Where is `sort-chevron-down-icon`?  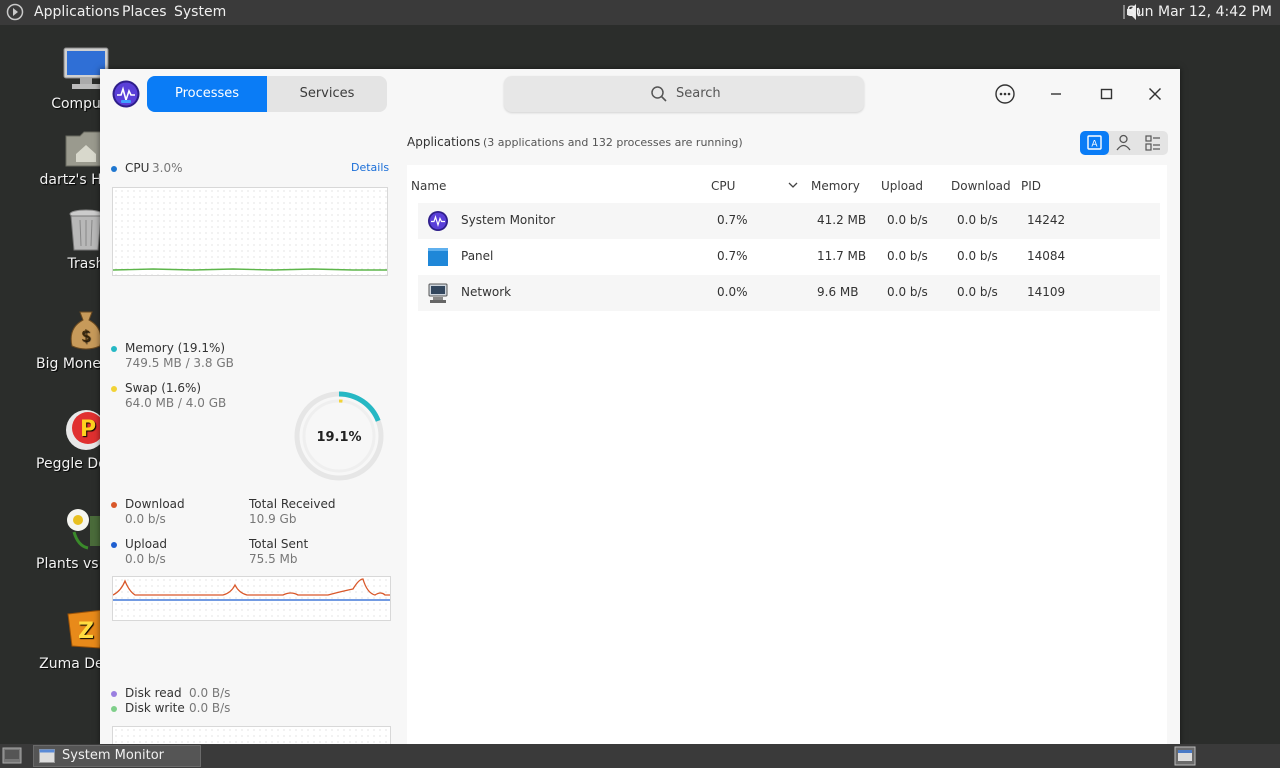
sort-chevron-down-icon is located at coordinates (793, 185).